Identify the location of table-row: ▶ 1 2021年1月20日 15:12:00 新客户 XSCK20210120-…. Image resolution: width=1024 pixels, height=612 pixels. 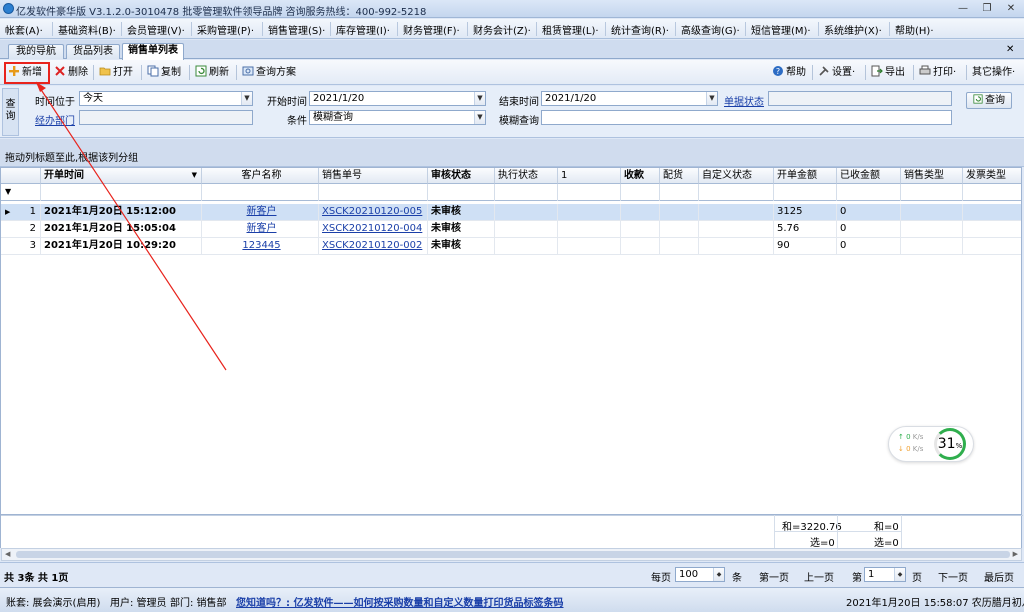
(511, 212).